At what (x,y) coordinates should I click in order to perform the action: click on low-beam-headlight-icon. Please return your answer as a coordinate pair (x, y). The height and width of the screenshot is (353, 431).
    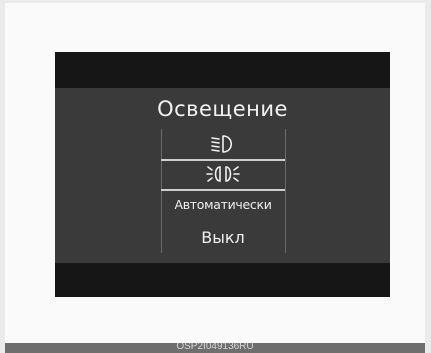
    Looking at the image, I should click on (222, 144).